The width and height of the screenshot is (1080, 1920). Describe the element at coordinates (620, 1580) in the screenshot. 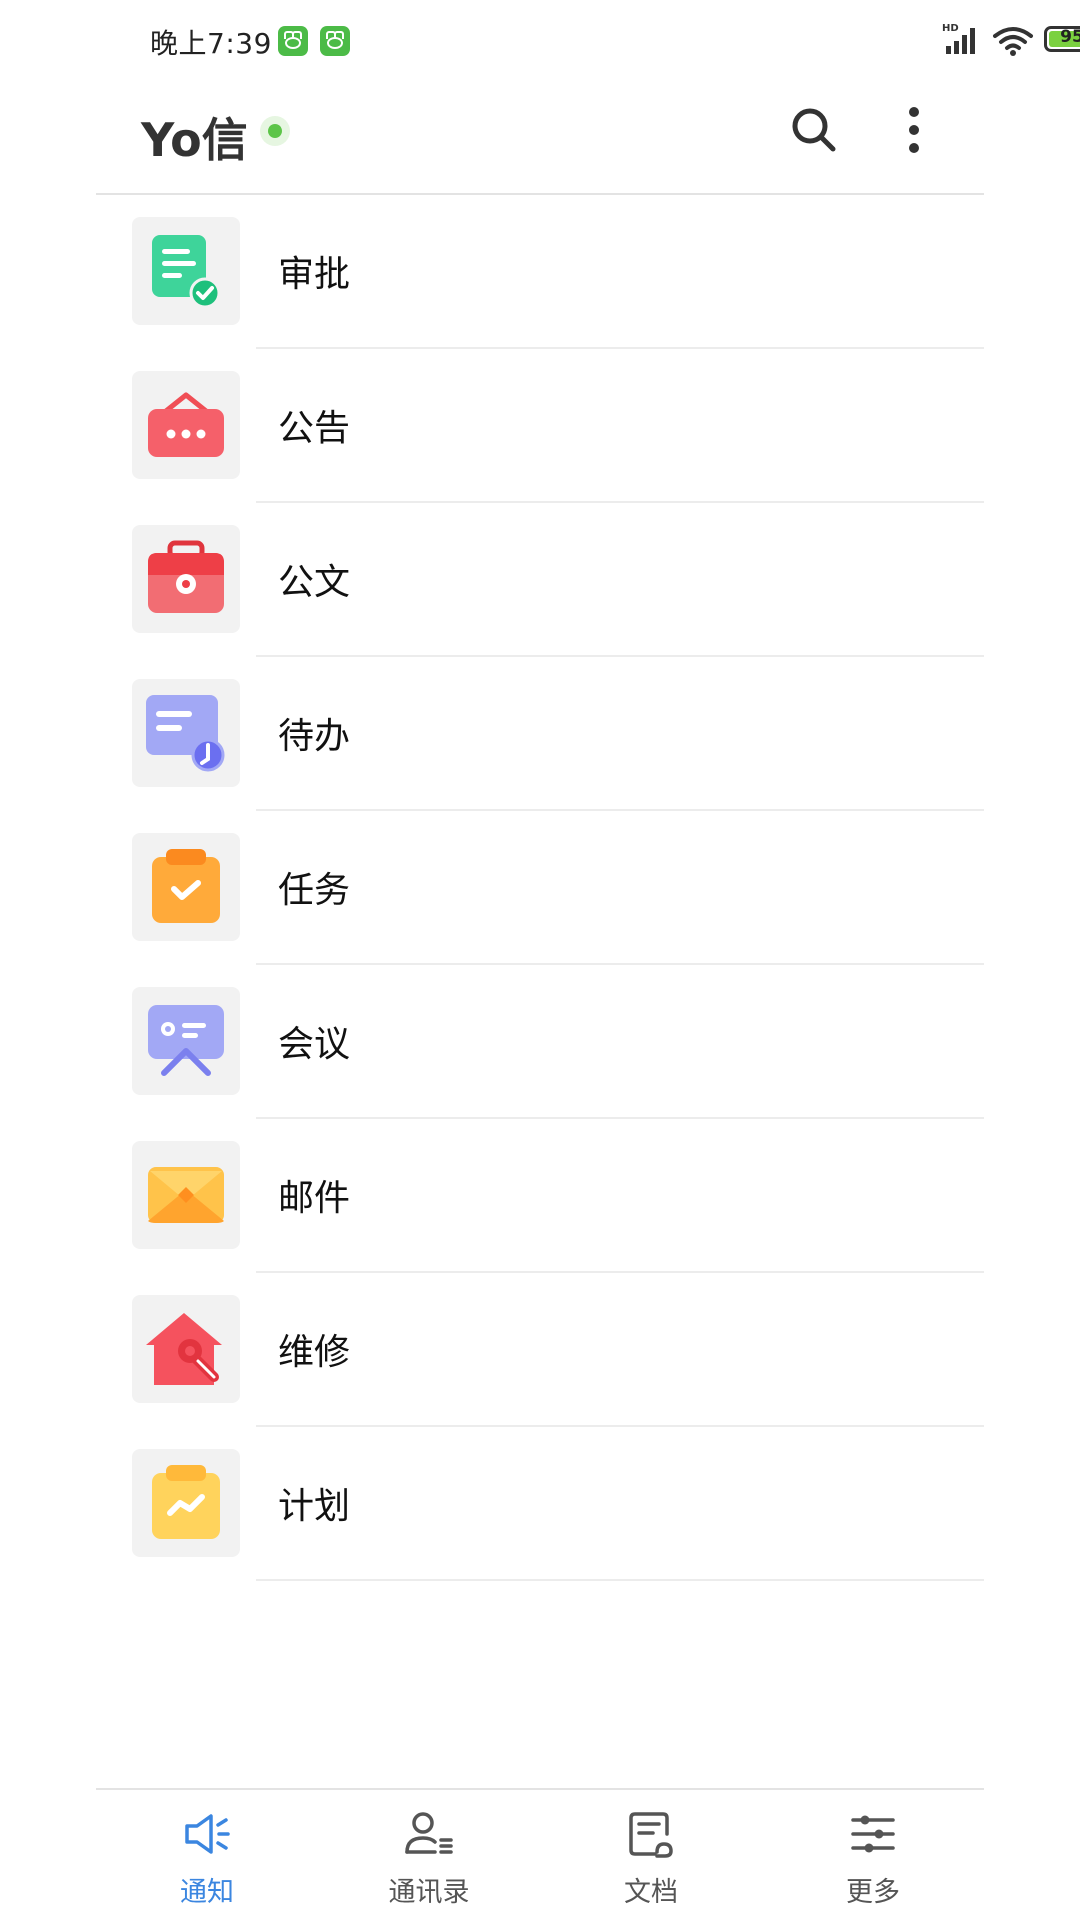

I see `divider` at that location.